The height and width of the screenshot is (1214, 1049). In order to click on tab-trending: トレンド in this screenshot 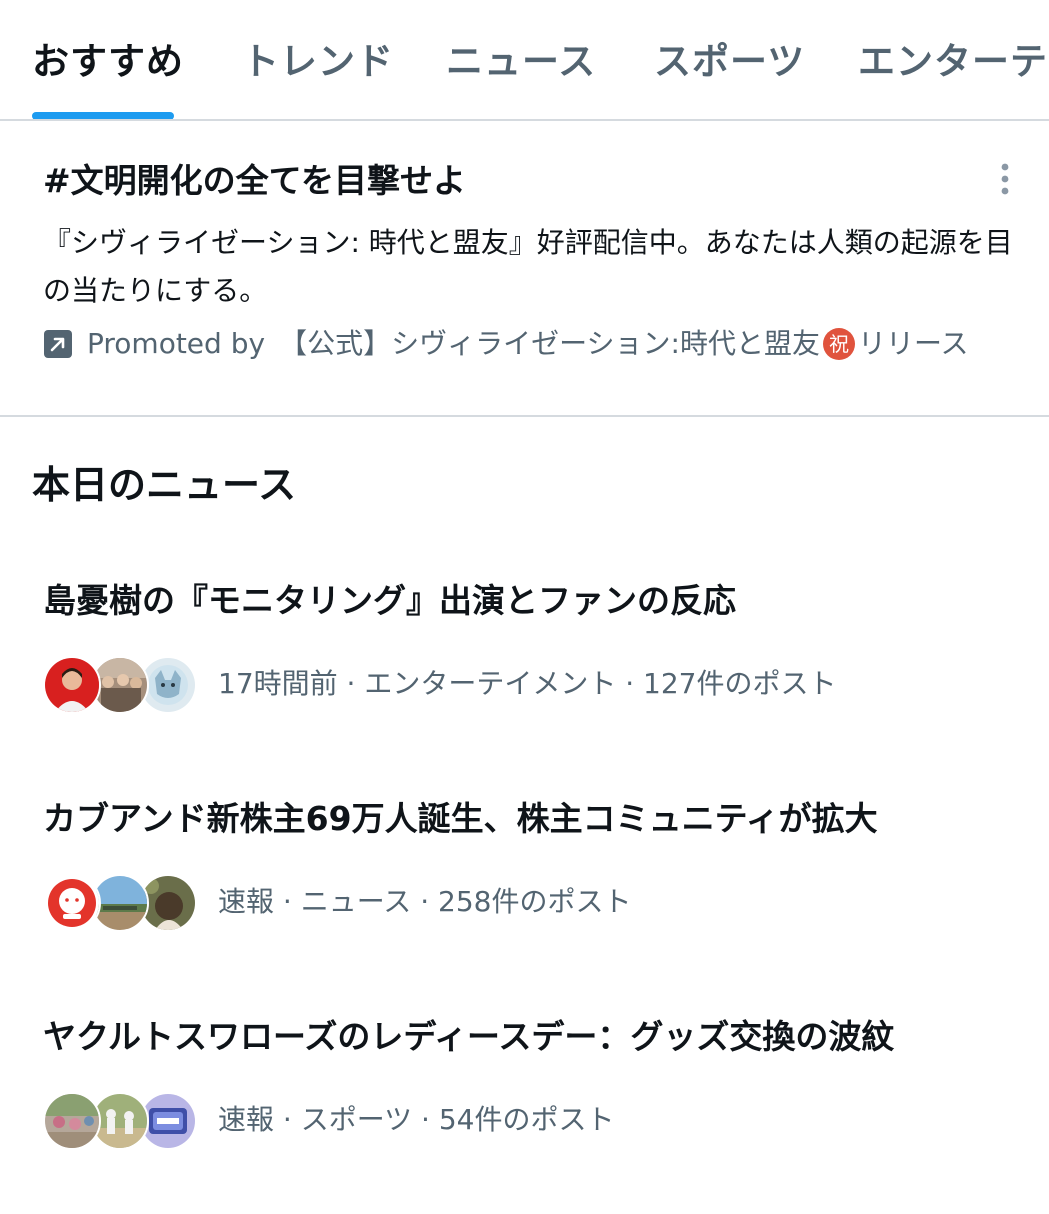, I will do `click(318, 62)`.